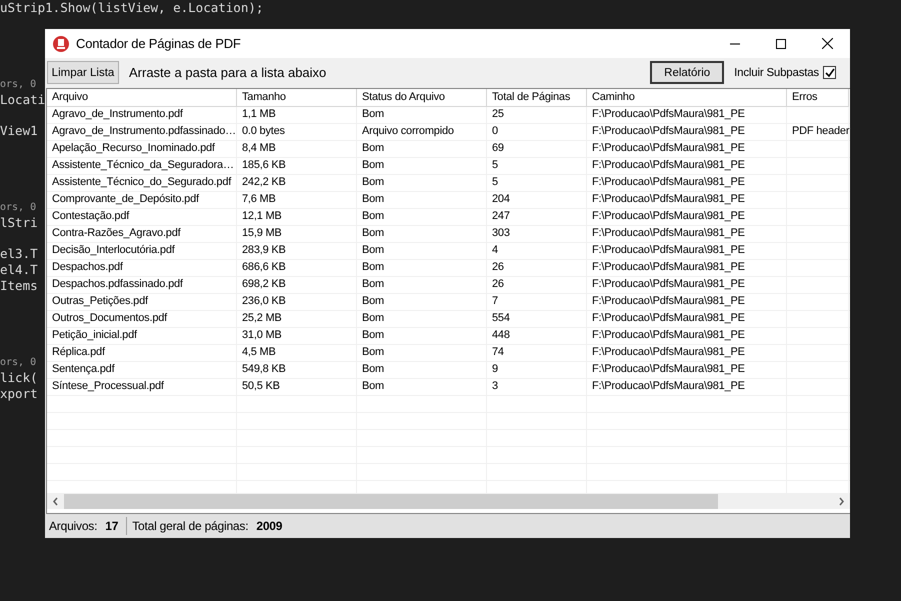  What do you see at coordinates (537, 217) in the screenshot?
I see `table-cell: 247` at bounding box center [537, 217].